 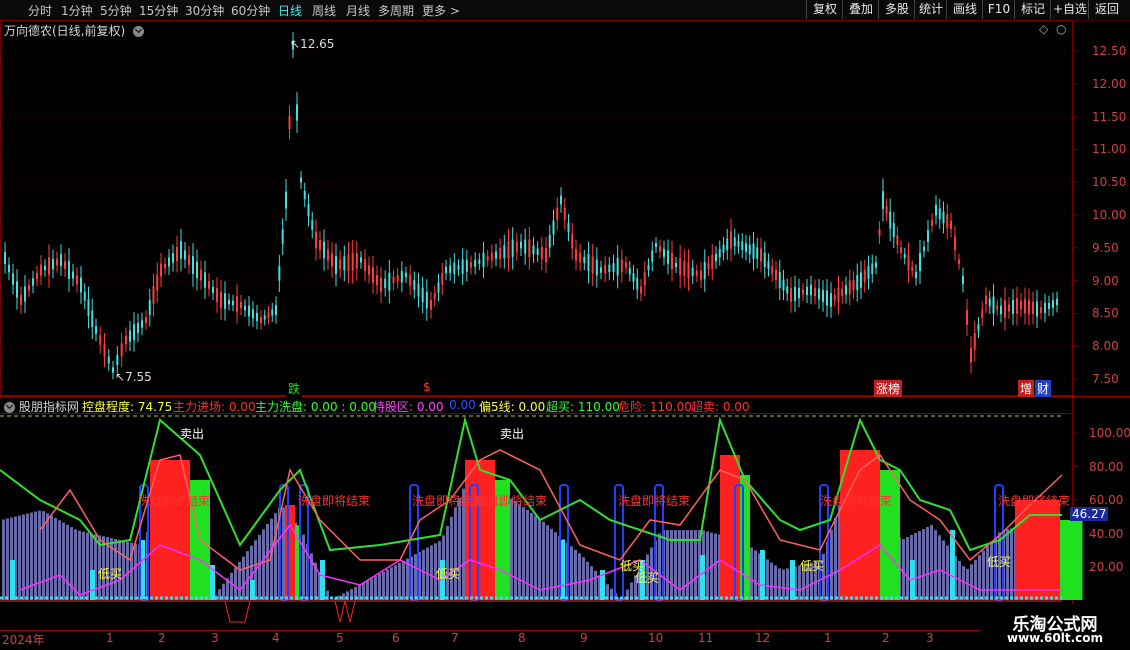 What do you see at coordinates (290, 552) in the screenshot?
I see `red-block` at bounding box center [290, 552].